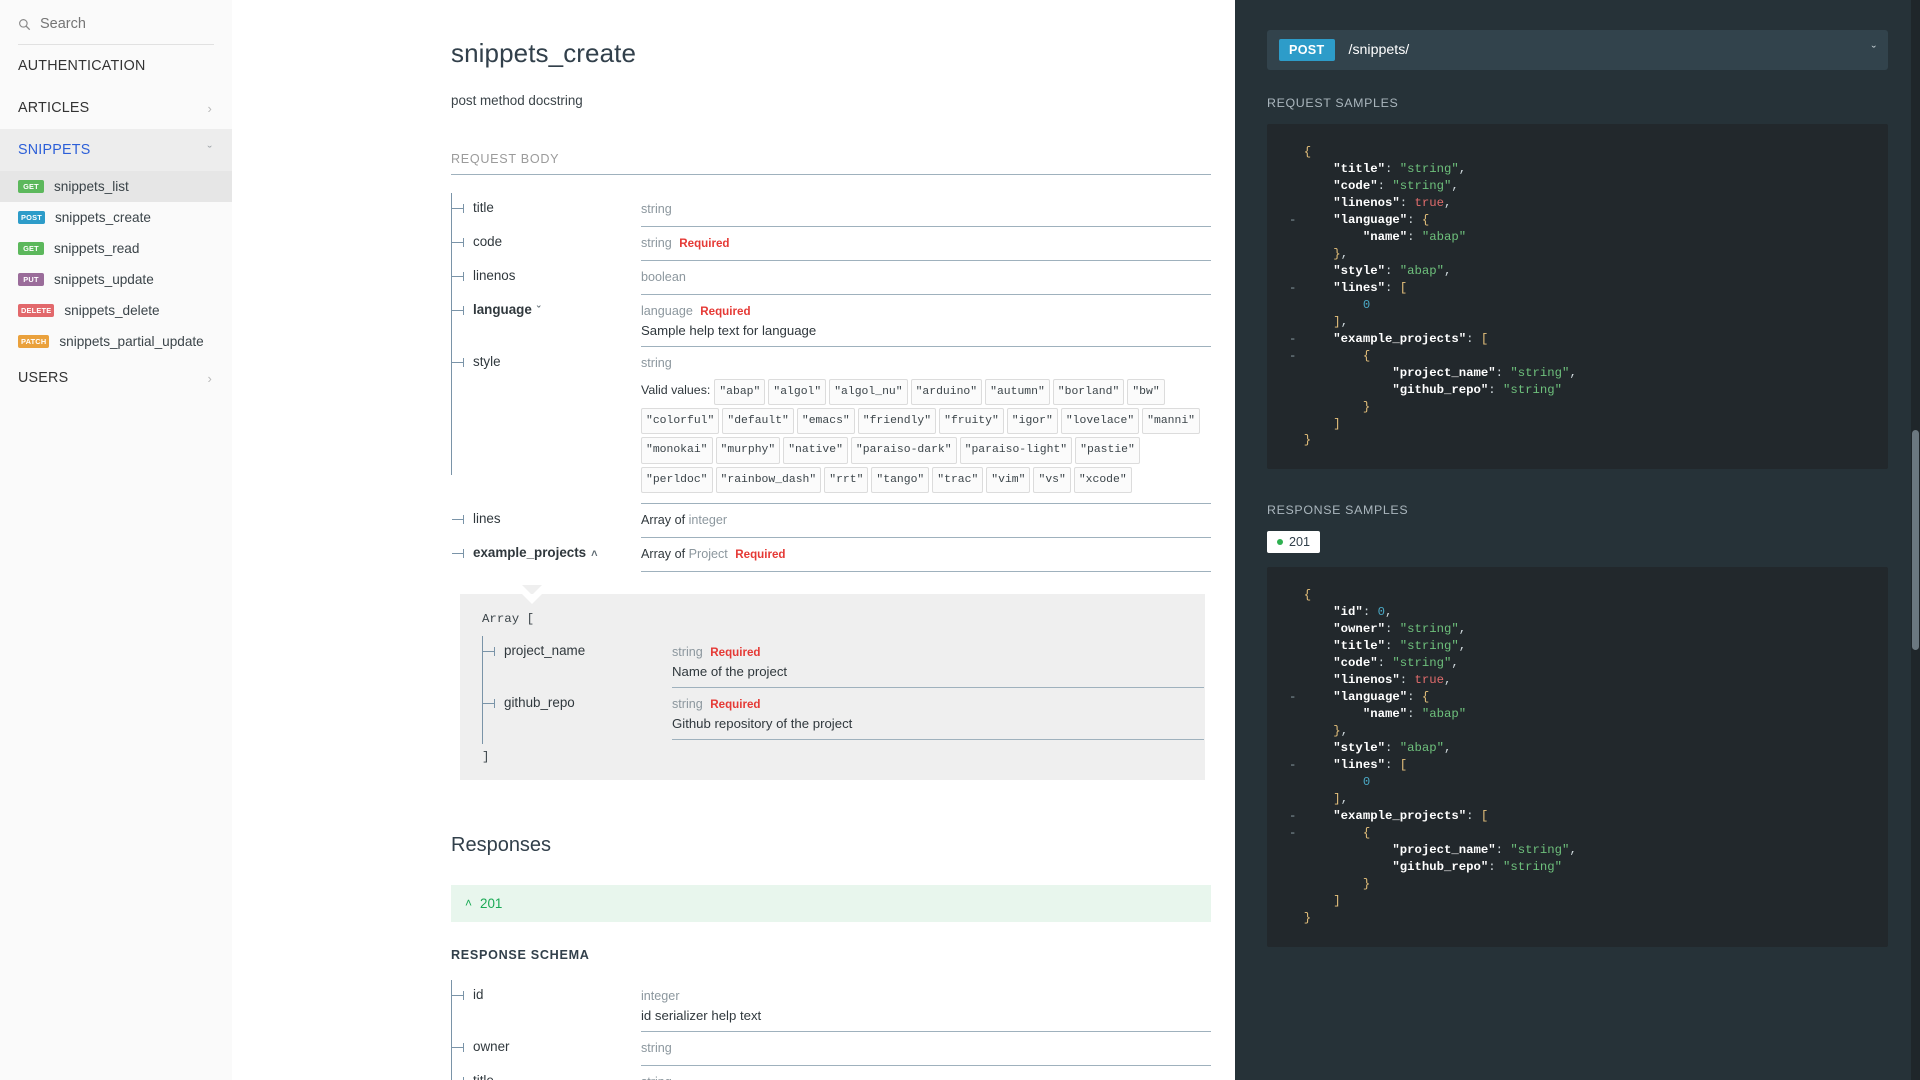 Image resolution: width=1920 pixels, height=1080 pixels. What do you see at coordinates (1577, 50) in the screenshot?
I see `endpoint-url-bar: POST /snippets/ ˇ` at bounding box center [1577, 50].